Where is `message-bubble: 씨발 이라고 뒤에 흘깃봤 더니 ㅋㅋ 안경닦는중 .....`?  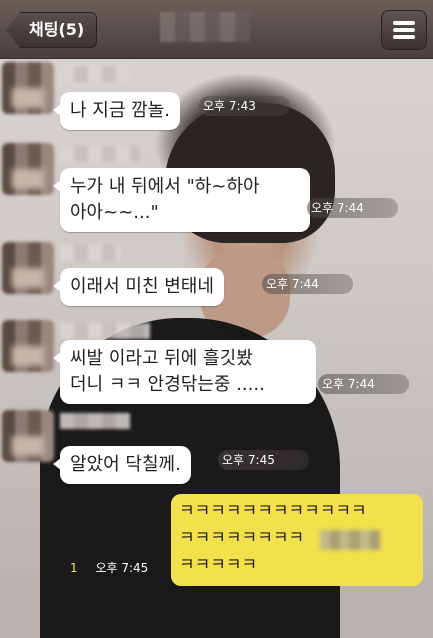 message-bubble: 씨발 이라고 뒤에 흘깃봤 더니 ㅋㅋ 안경닦는중 ..... is located at coordinates (184, 372).